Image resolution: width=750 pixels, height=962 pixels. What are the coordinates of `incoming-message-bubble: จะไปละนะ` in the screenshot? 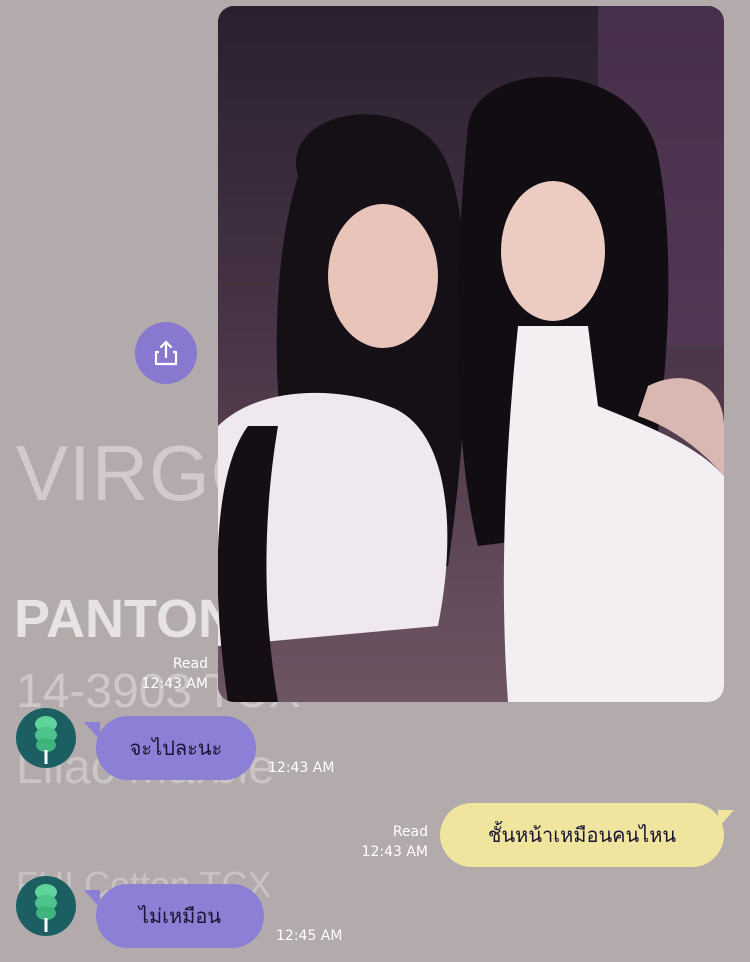 It's located at (176, 748).